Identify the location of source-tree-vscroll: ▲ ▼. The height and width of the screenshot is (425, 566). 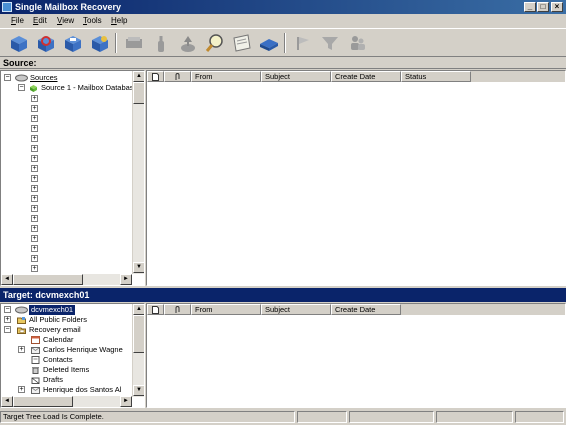
(138, 172).